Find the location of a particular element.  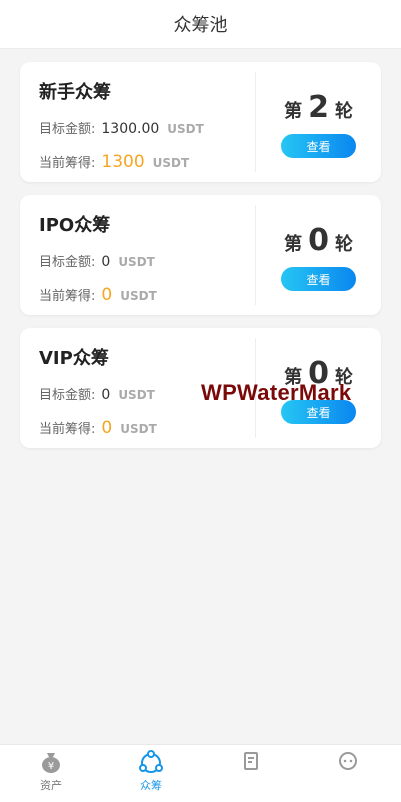

crowdfund-card-ipo: IPO众筹 目标金额: 0 USDT 当前筹得: 0 USDT 第 0 轮 查看 is located at coordinates (200, 255).